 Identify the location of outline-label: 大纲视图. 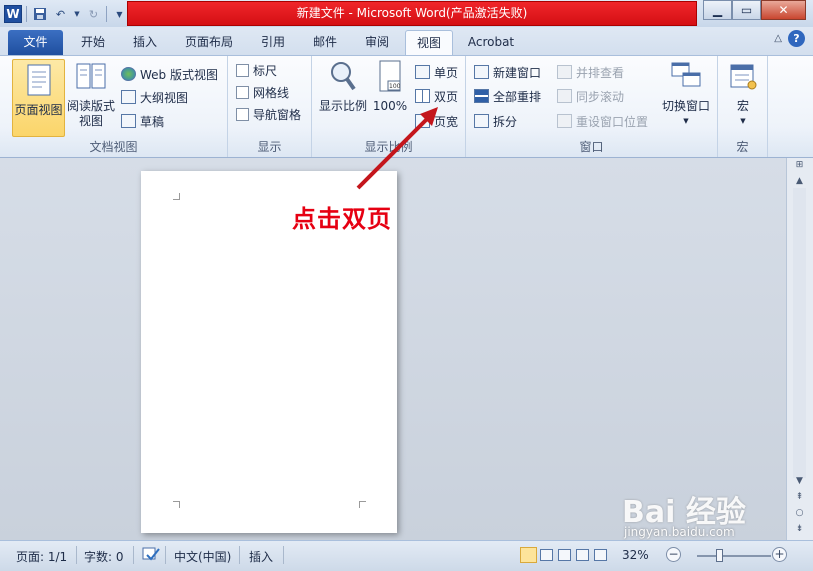
(164, 97).